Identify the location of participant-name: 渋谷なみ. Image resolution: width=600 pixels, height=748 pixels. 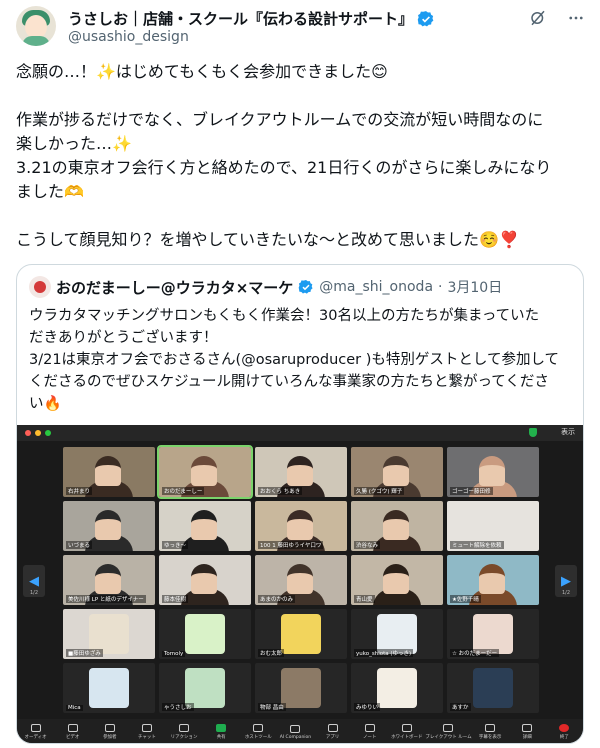
(367, 545).